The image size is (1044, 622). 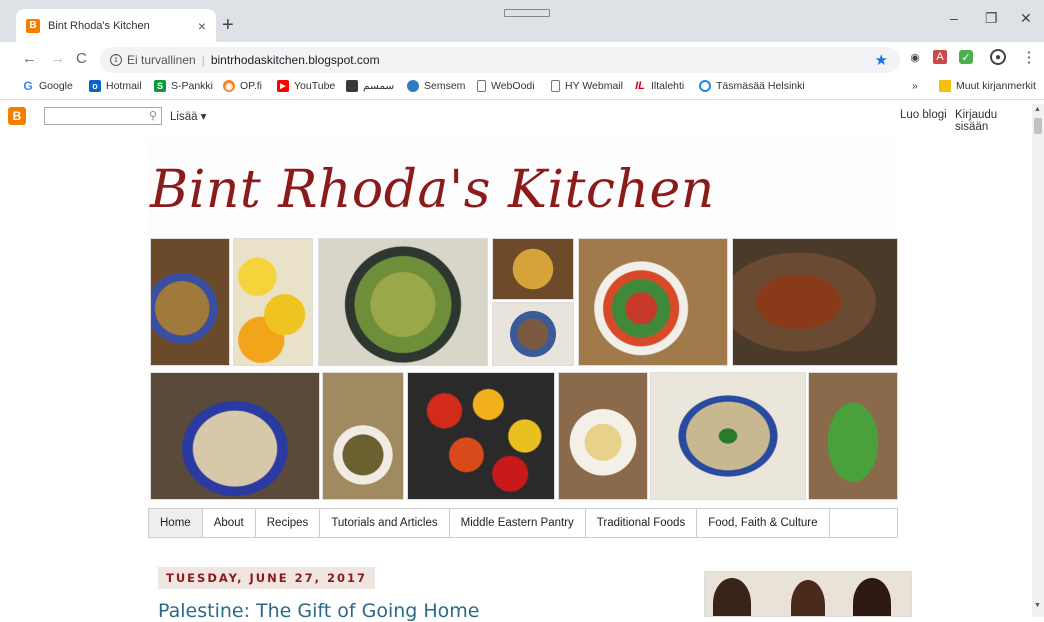 I want to click on bookmark-star-icon: ★, so click(x=881, y=60).